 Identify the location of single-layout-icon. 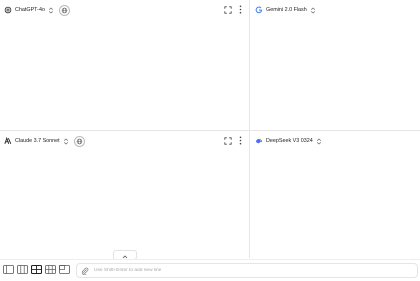
(8, 269).